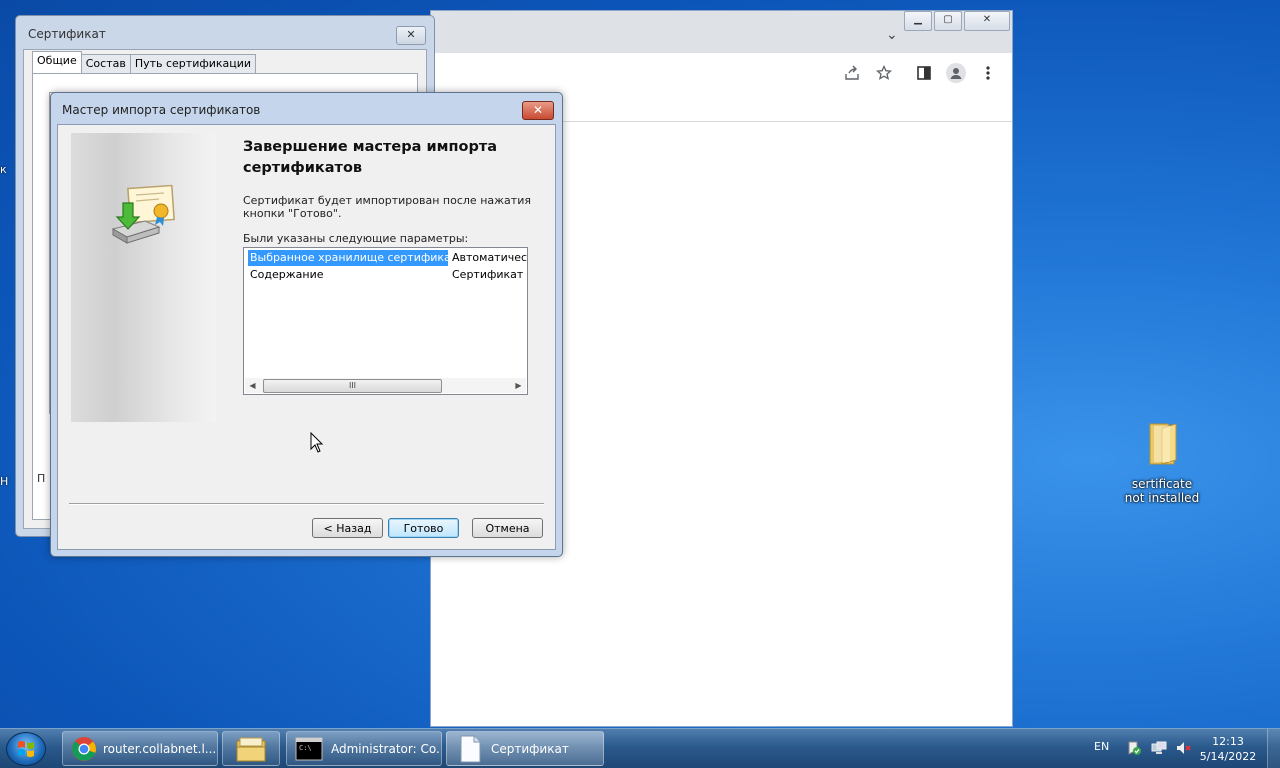  What do you see at coordinates (488, 274) in the screenshot?
I see `param-value: Сертификат` at bounding box center [488, 274].